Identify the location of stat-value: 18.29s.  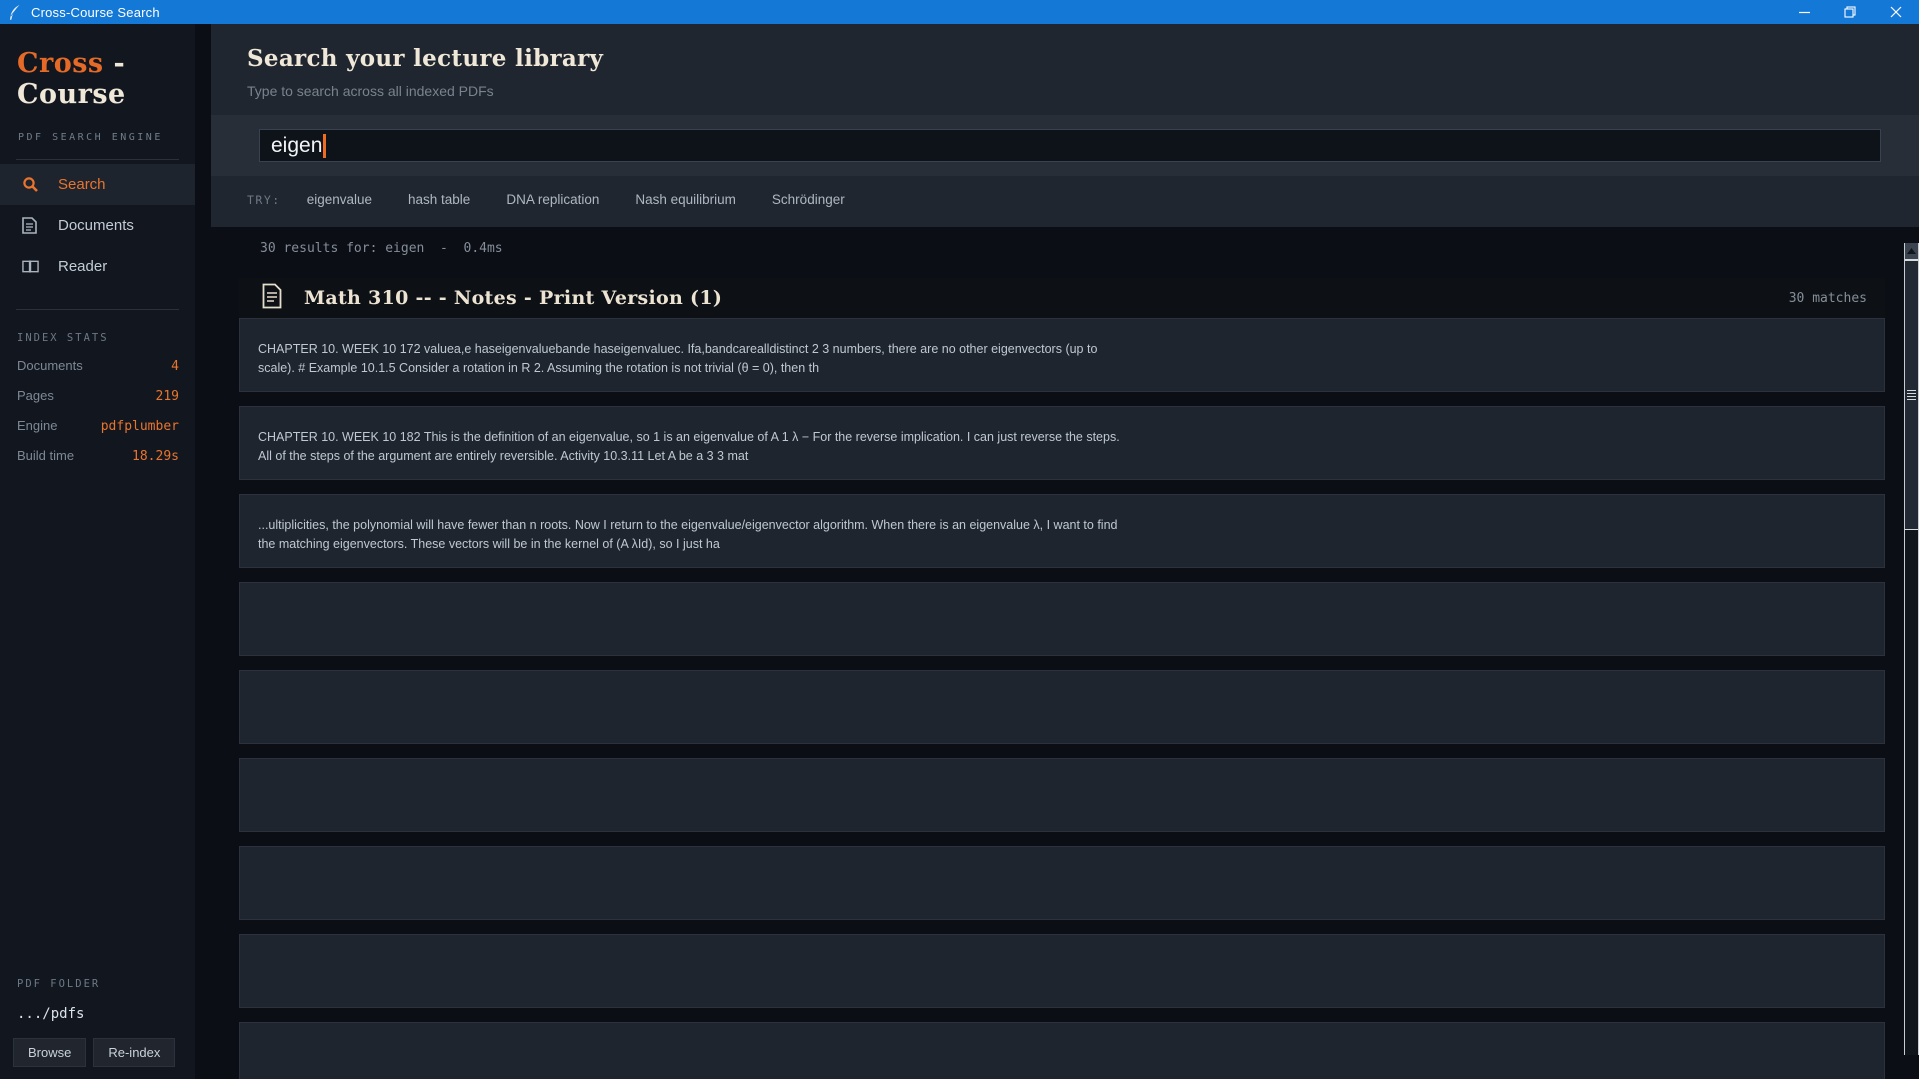
(155, 456).